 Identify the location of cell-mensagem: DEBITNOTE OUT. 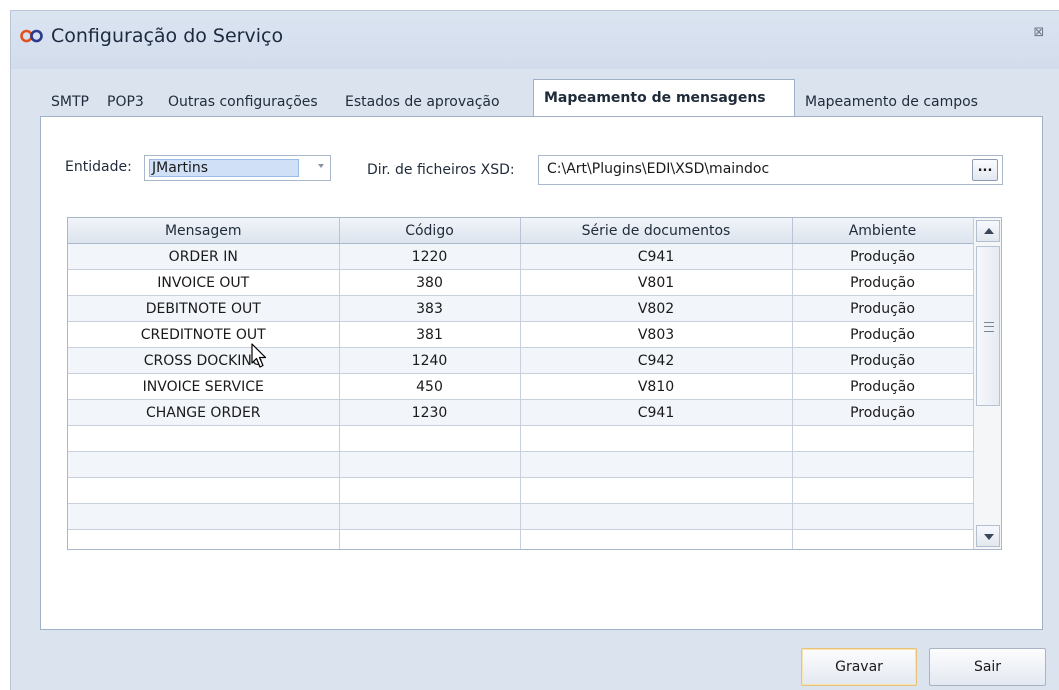
(204, 308).